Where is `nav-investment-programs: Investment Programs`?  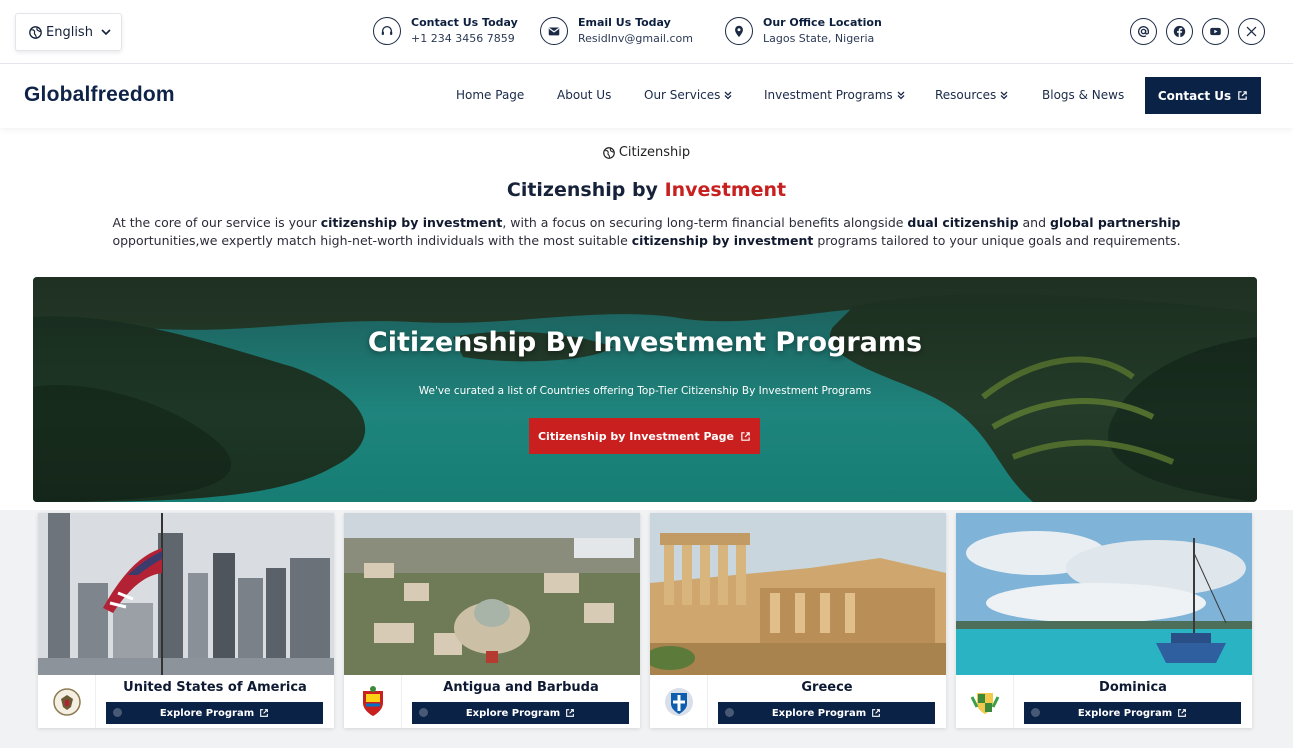
nav-investment-programs: Investment Programs is located at coordinates (849, 95).